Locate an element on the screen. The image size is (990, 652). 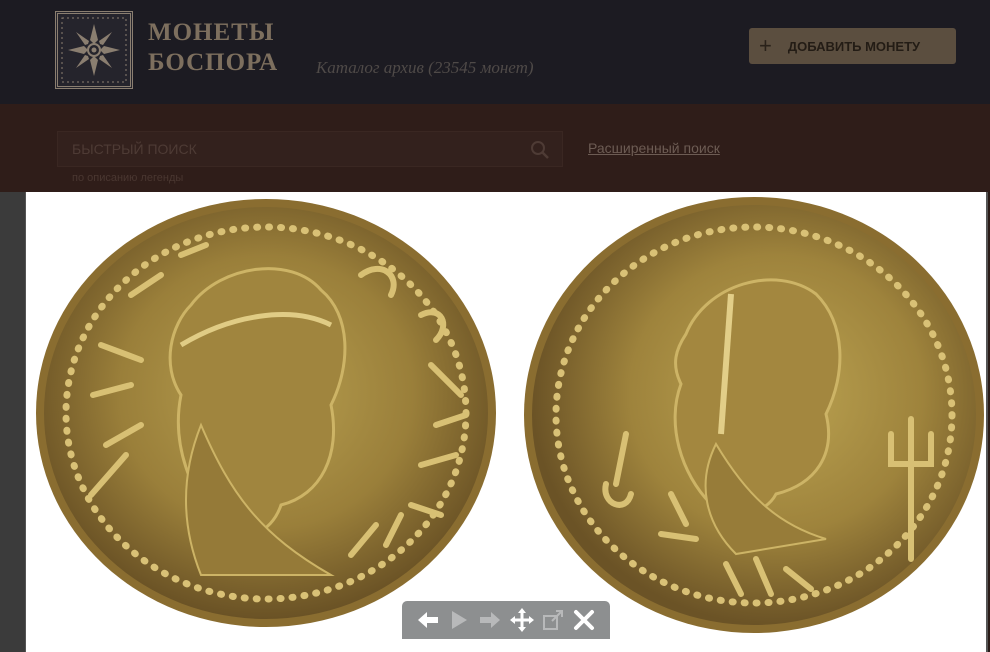
advanced-search-link: Расширенный поиск is located at coordinates (654, 148).